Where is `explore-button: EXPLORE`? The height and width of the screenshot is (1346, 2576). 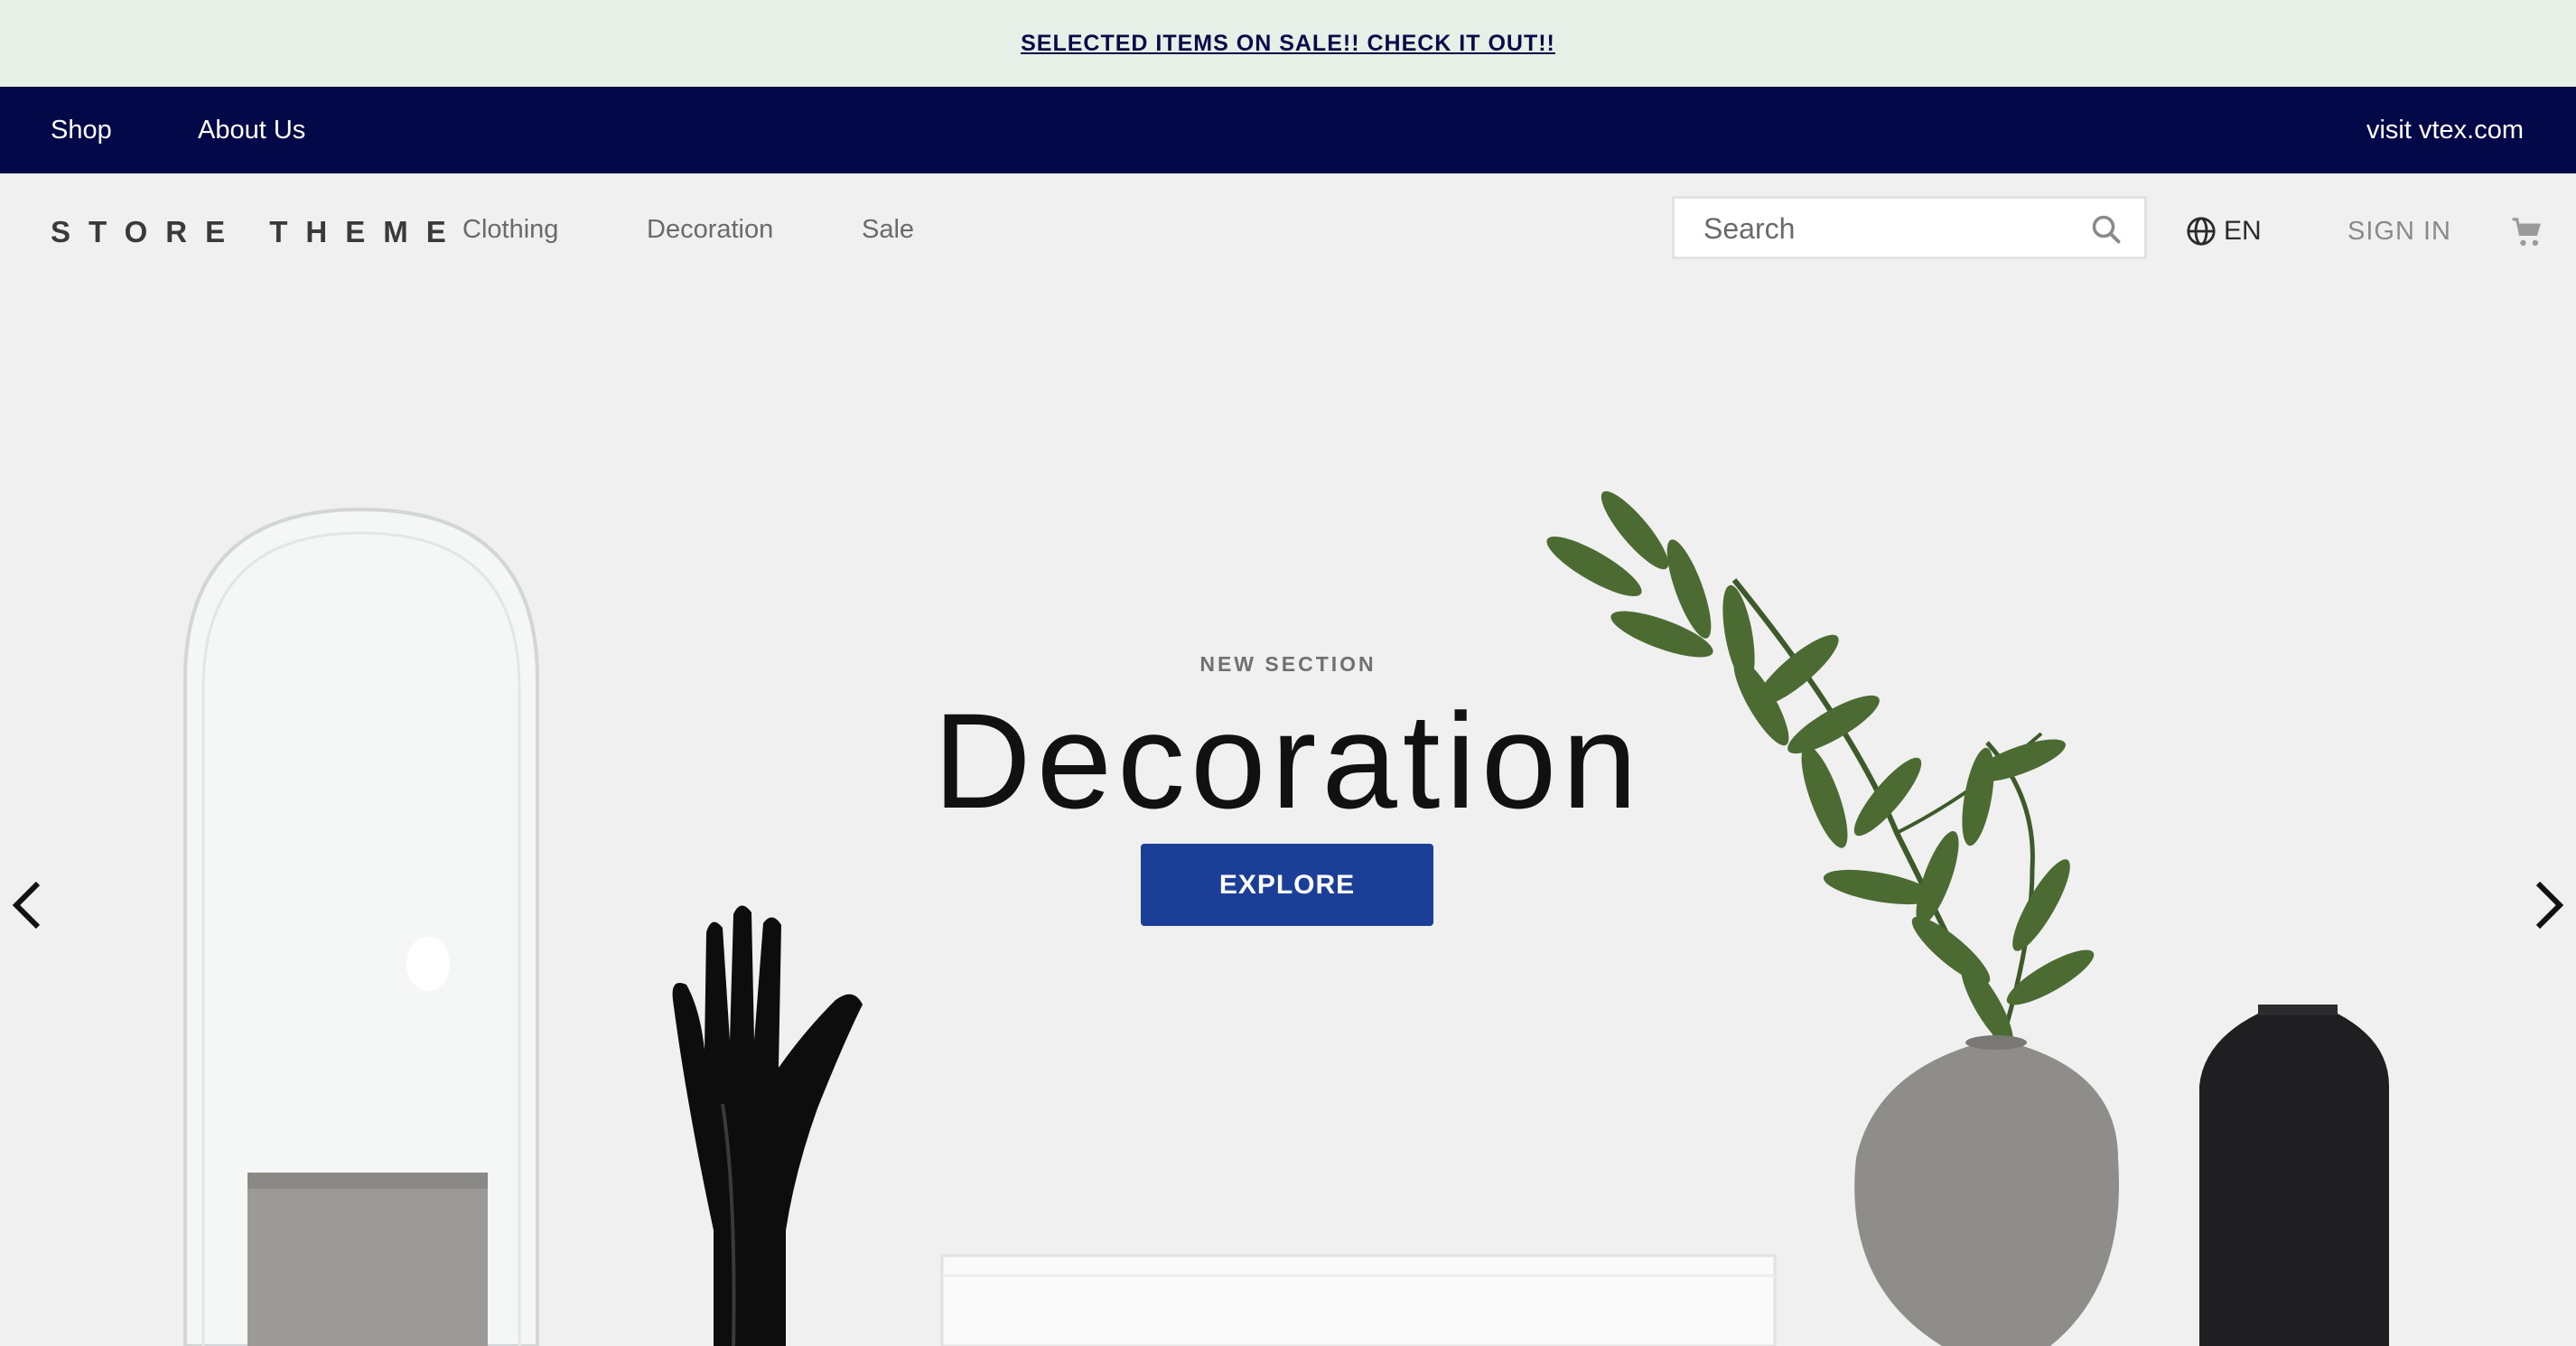
explore-button: EXPLORE is located at coordinates (1287, 885).